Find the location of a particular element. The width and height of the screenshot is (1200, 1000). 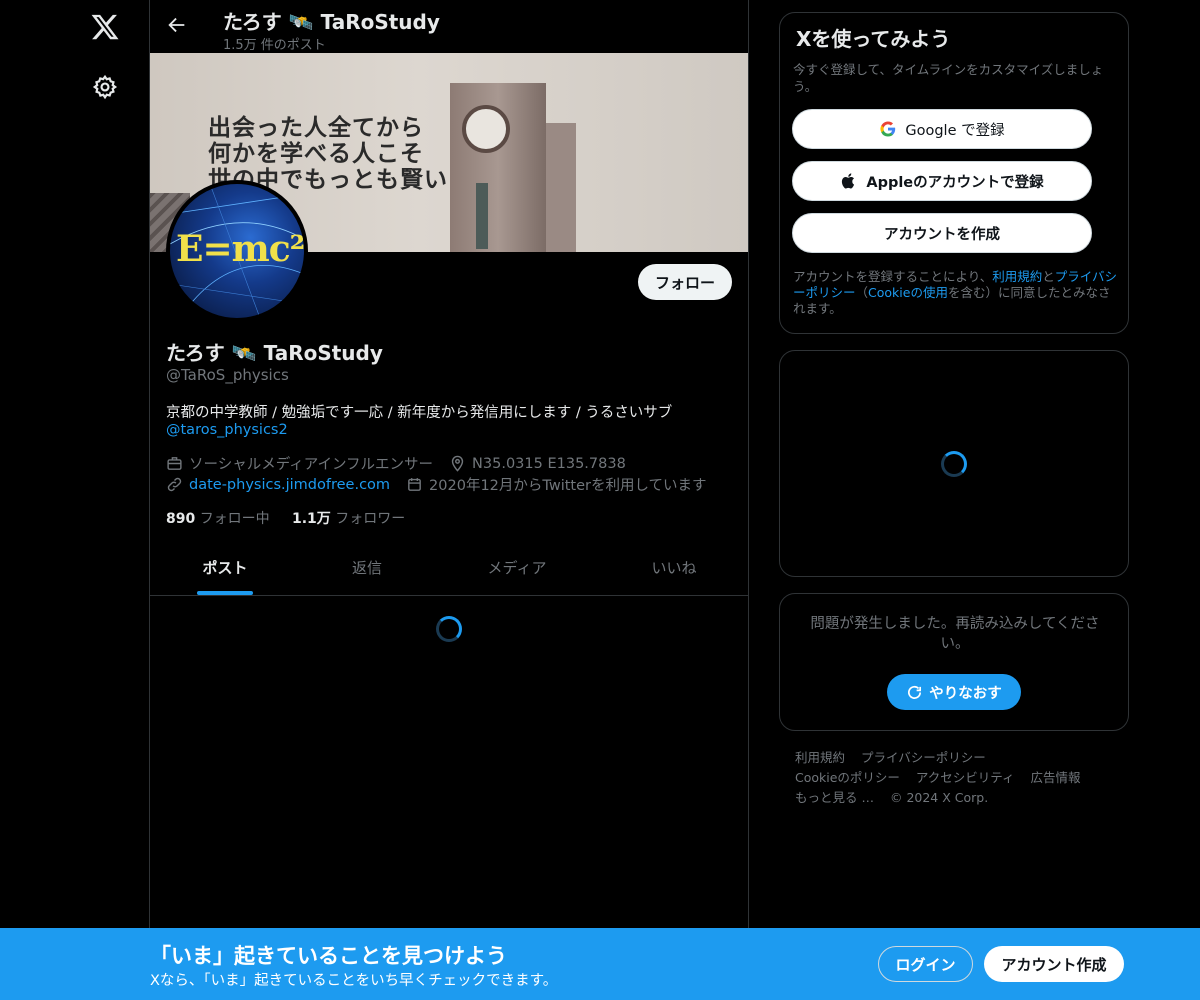

footer-link-privacy: プライバシーポリシー is located at coordinates (923, 757).